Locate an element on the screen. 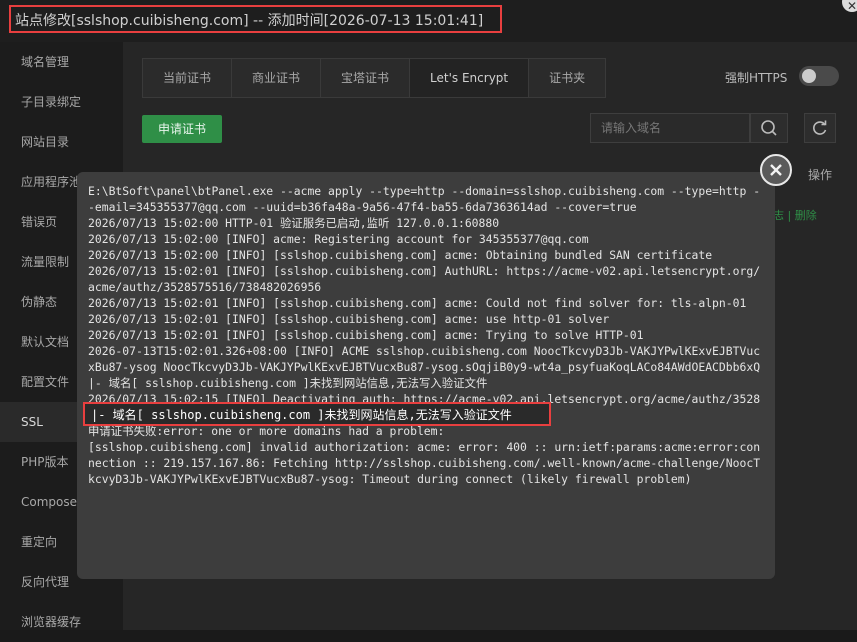  domain-search-input is located at coordinates (670, 128).